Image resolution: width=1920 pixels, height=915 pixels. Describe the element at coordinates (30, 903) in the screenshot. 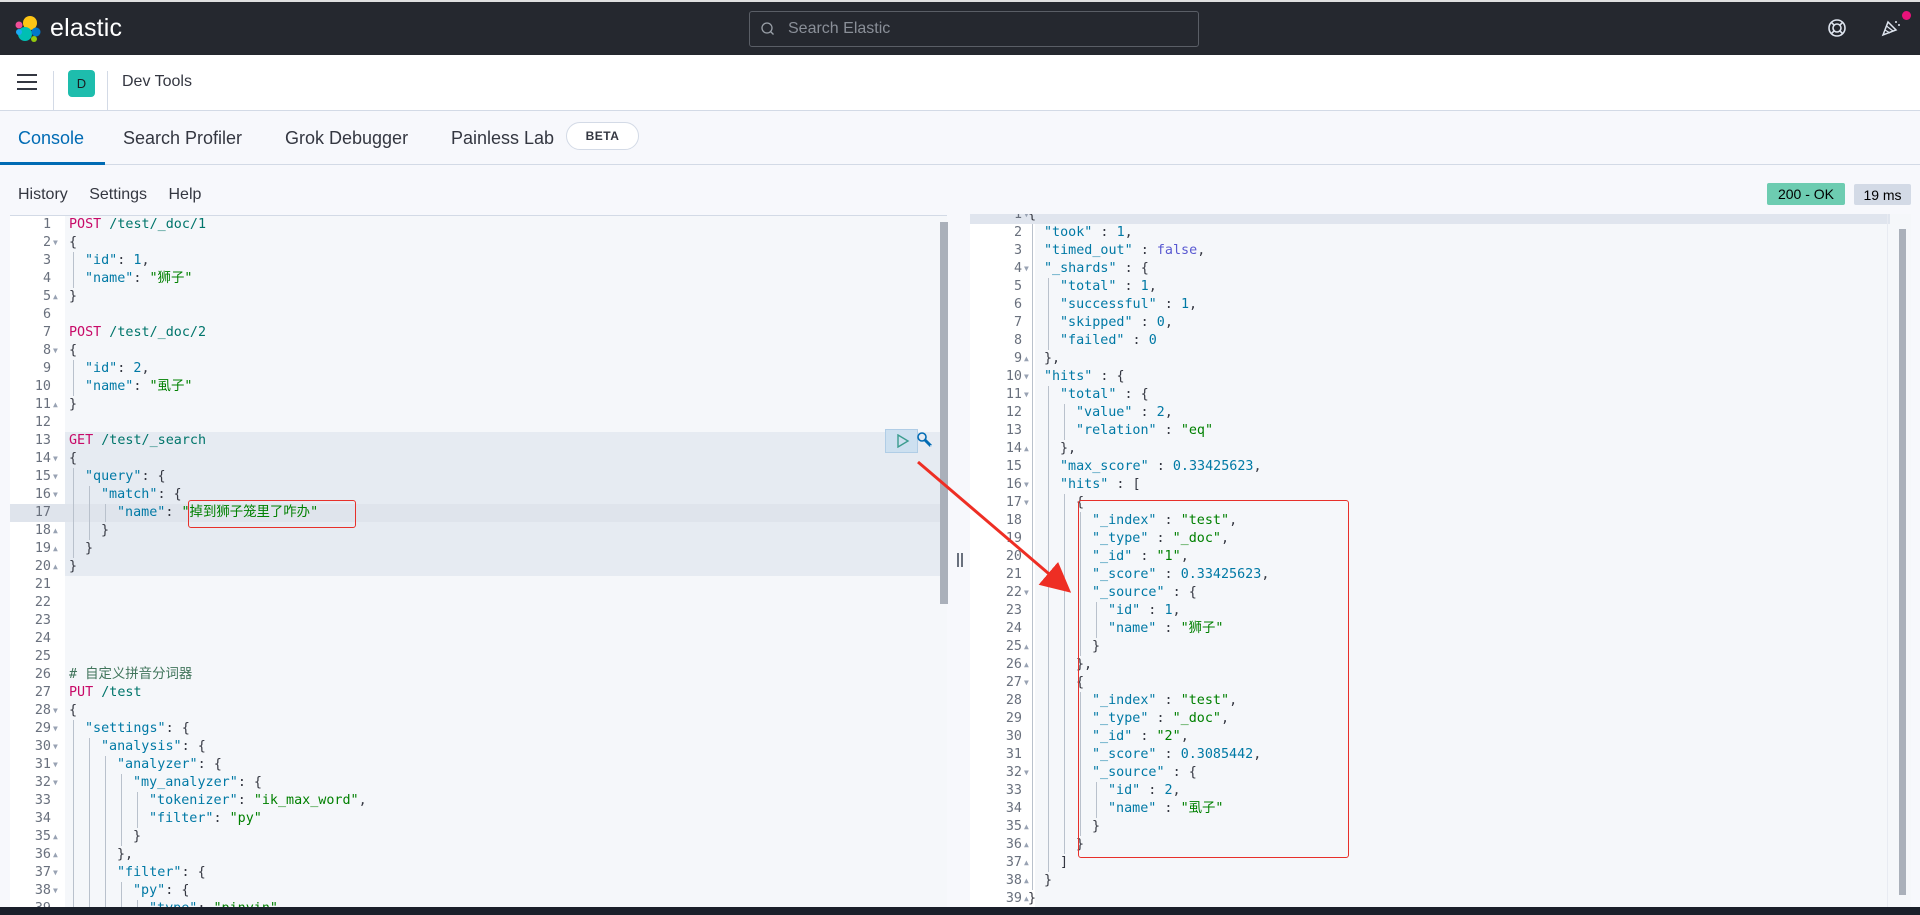

I see `line-number: 39` at that location.